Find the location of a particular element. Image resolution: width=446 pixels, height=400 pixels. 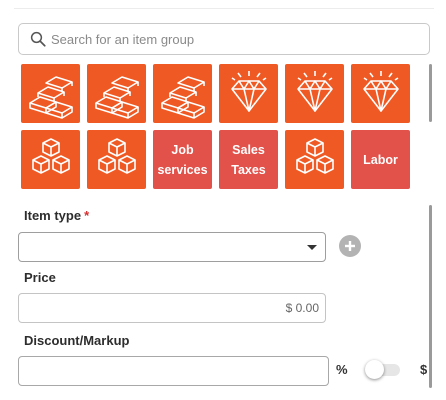

discount-input is located at coordinates (173, 371).